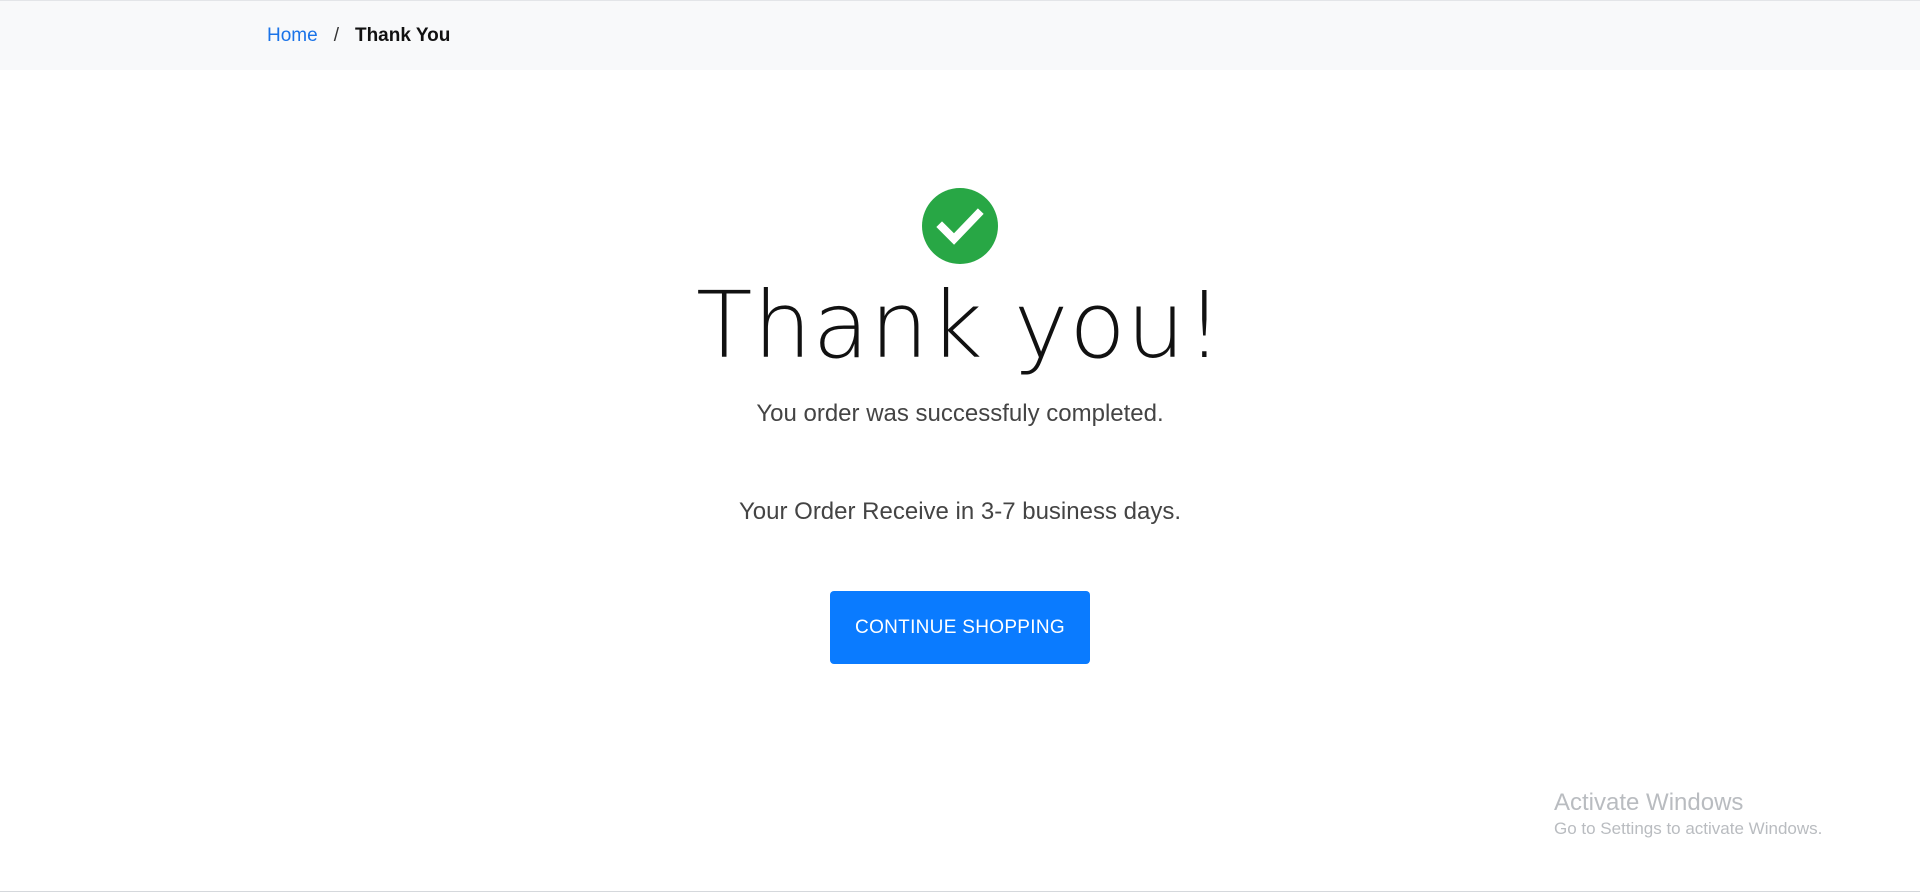  What do you see at coordinates (960, 891) in the screenshot?
I see `bottom-divider` at bounding box center [960, 891].